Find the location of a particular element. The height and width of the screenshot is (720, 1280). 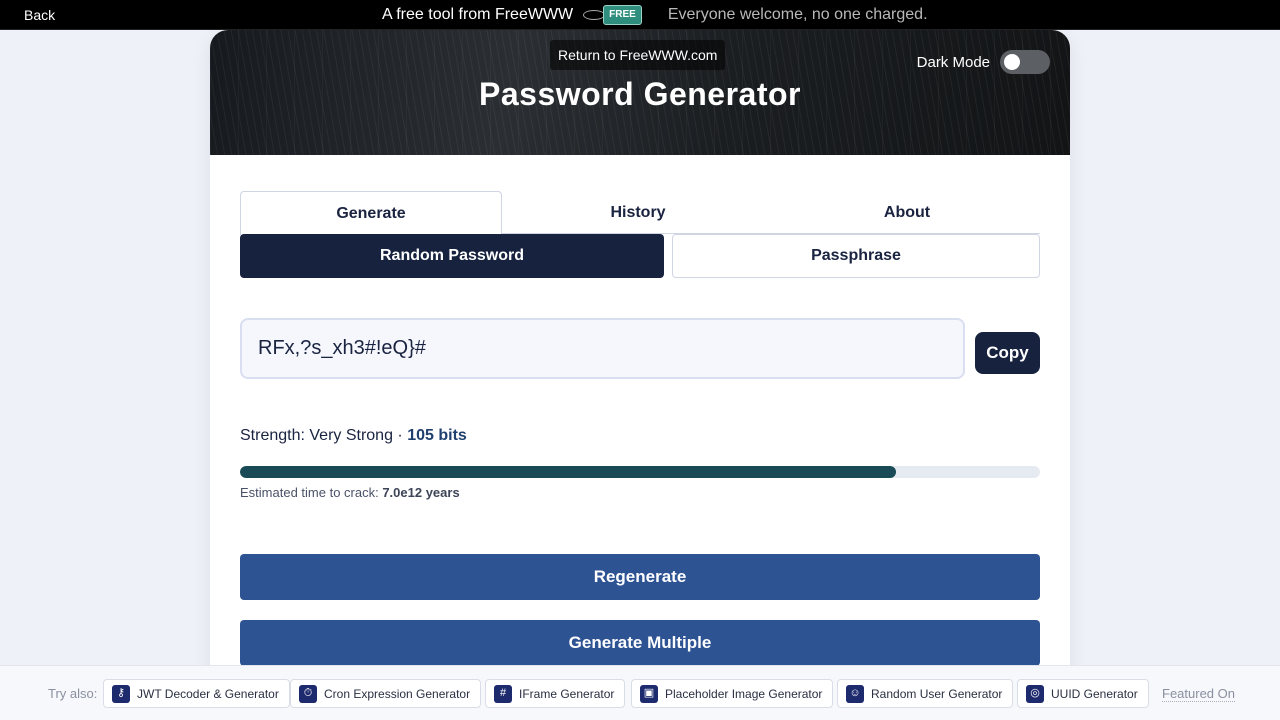

strength-bits: 105 bits is located at coordinates (437, 435).